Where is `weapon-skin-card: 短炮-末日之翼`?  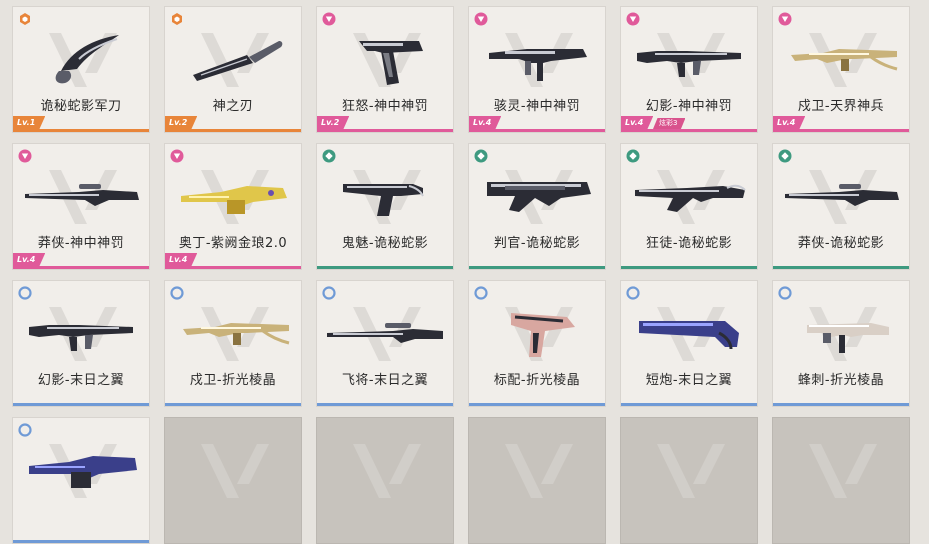 weapon-skin-card: 短炮-末日之翼 is located at coordinates (689, 343).